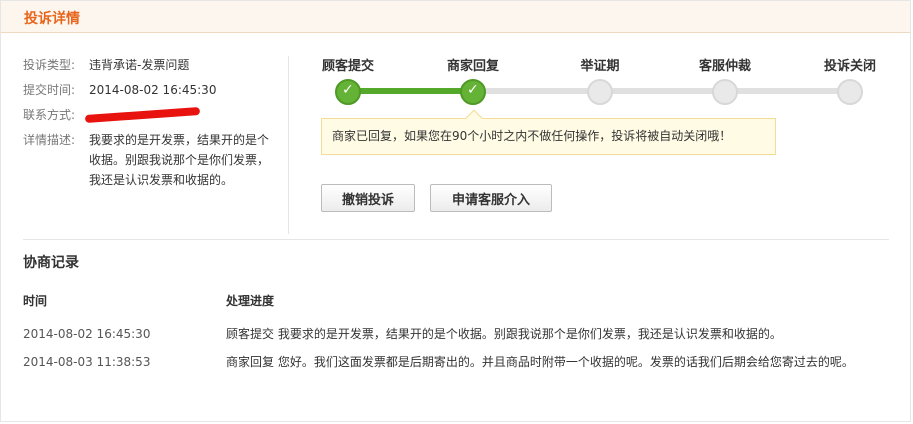  I want to click on record-time: 2014-08-03 11:38:53, so click(87, 362).